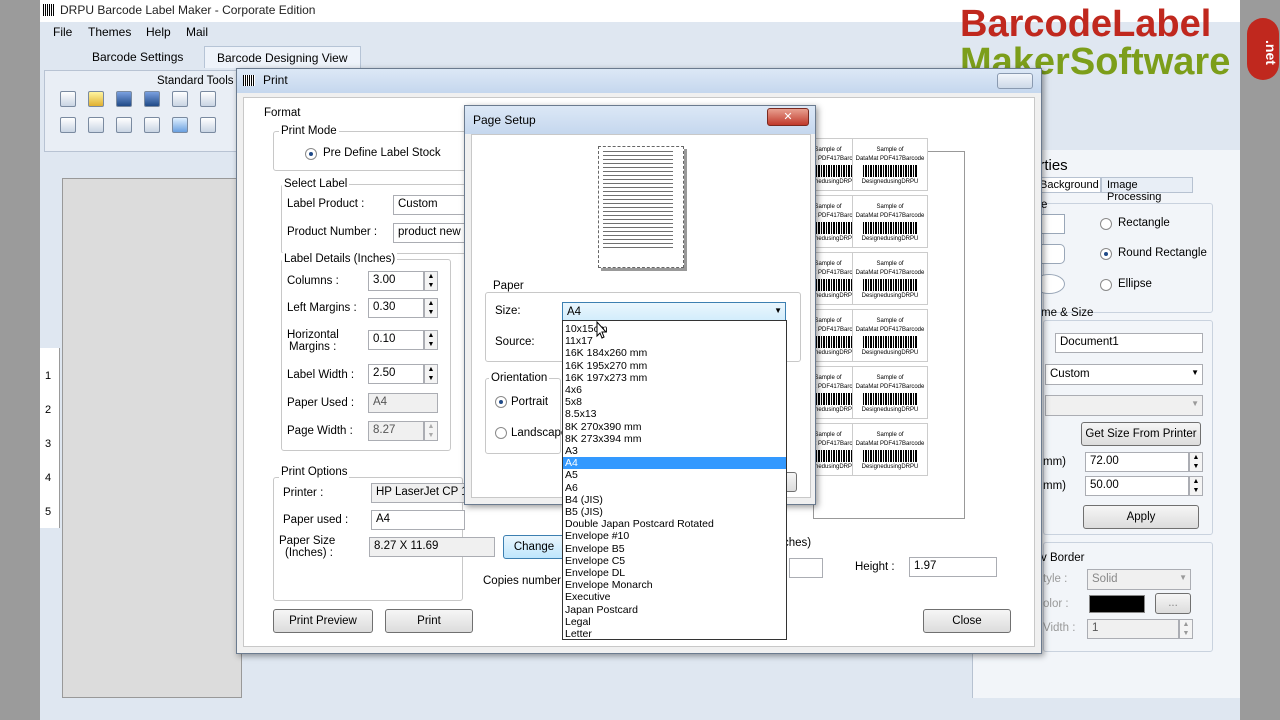 The height and width of the screenshot is (720, 1280). What do you see at coordinates (180, 125) in the screenshot?
I see `grid-icon` at bounding box center [180, 125].